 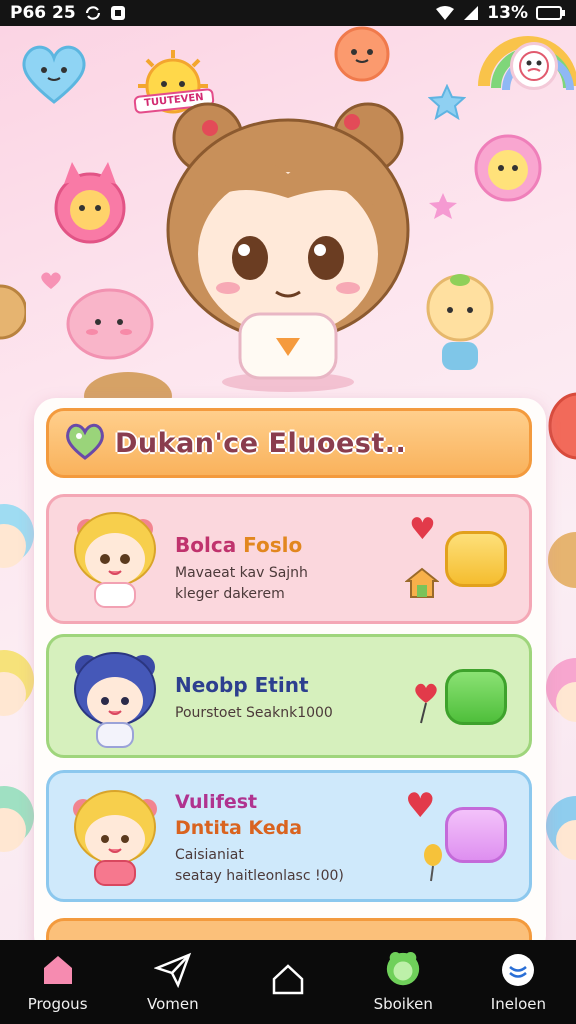 I want to click on profile-avatar-button, so click(x=534, y=66).